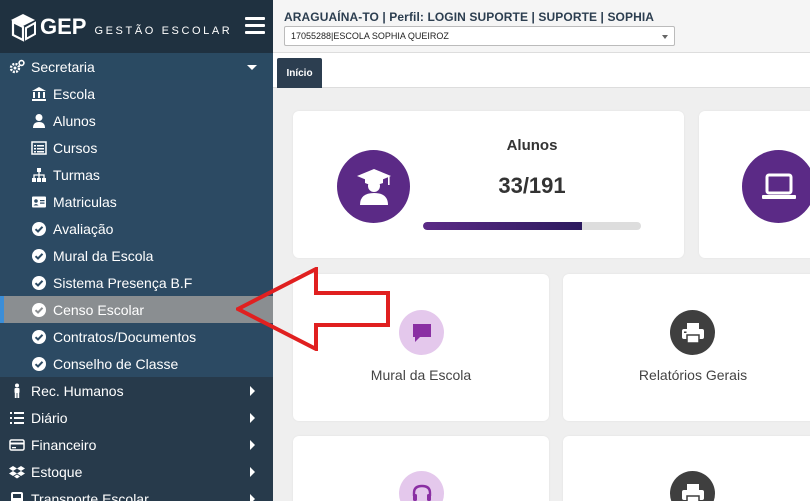 Image resolution: width=810 pixels, height=501 pixels. Describe the element at coordinates (76, 174) in the screenshot. I see `sidebar-item-label: Turmas` at that location.